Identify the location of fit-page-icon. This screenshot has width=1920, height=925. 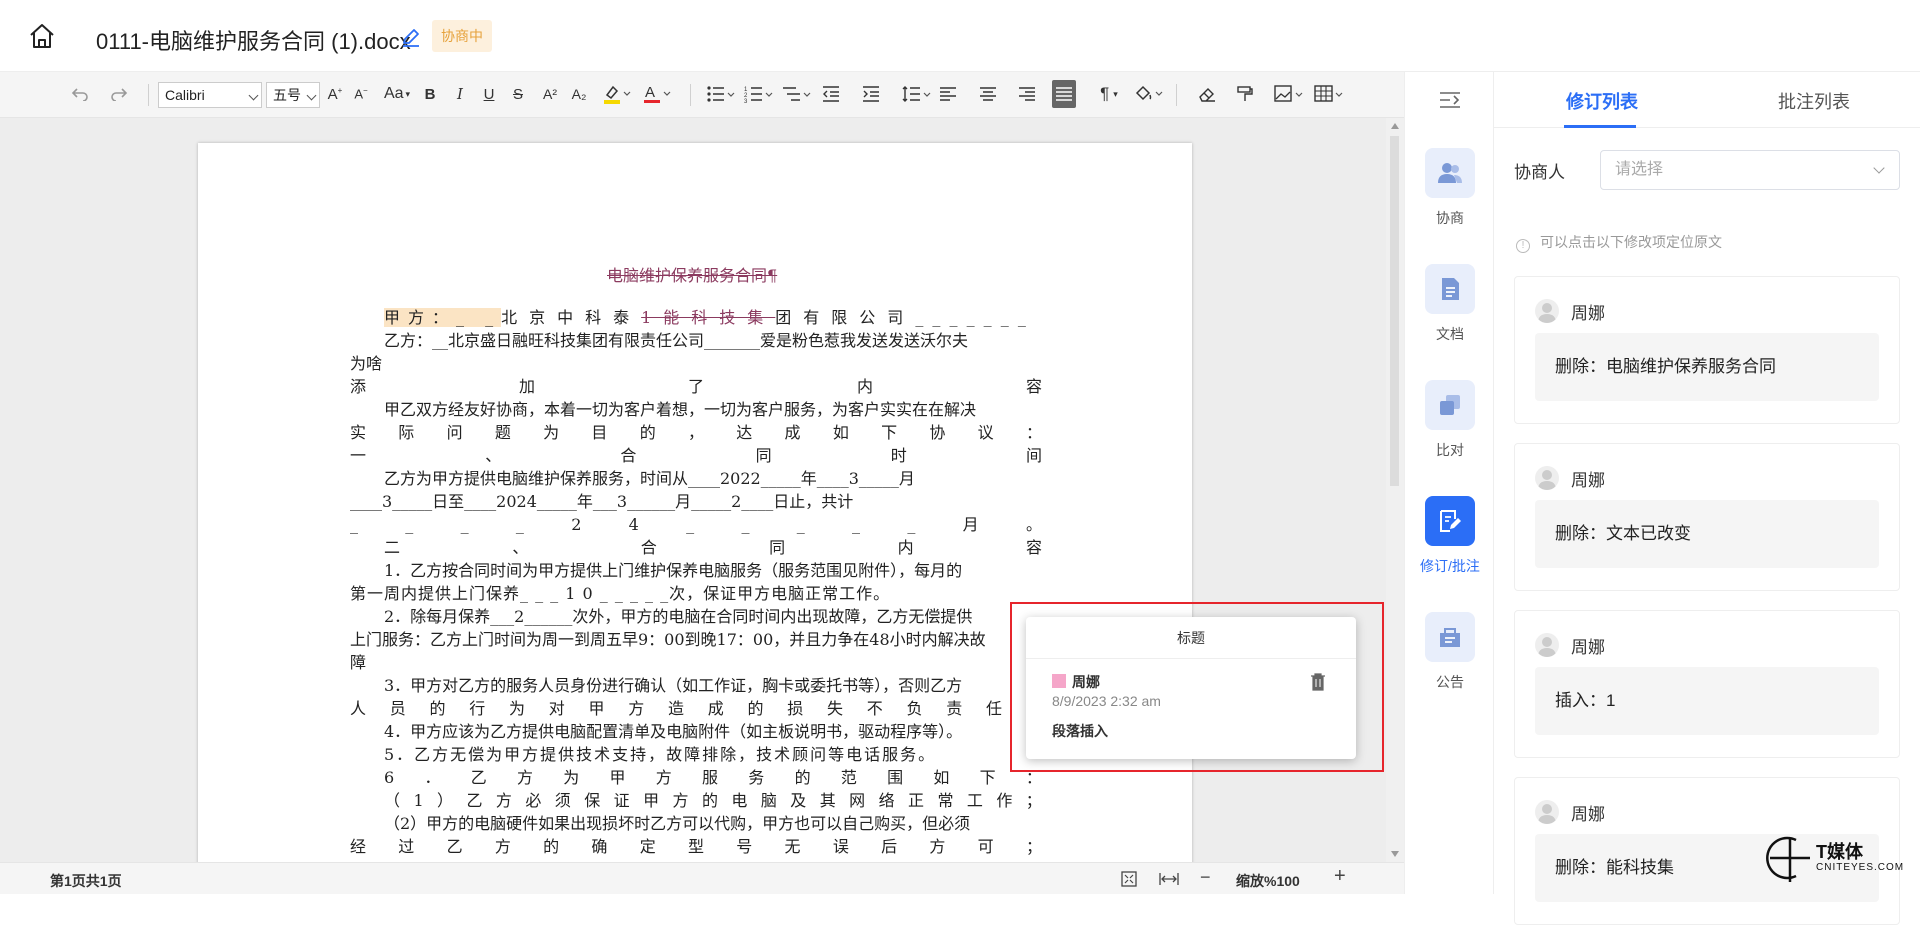
(1129, 879).